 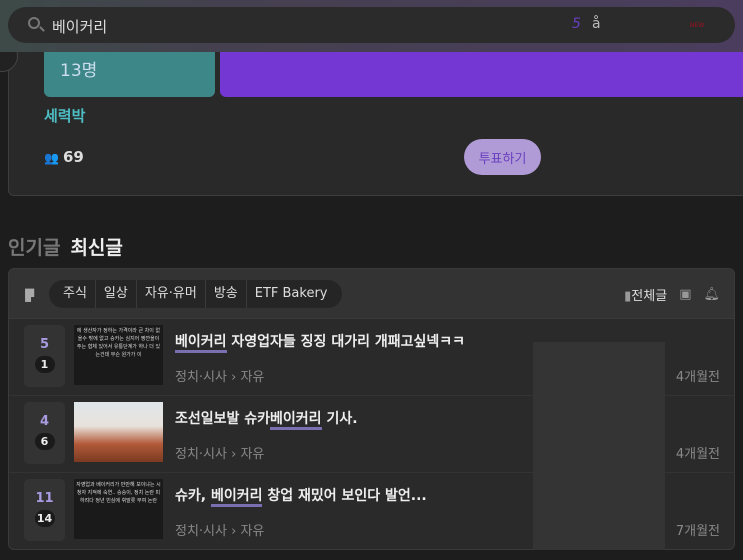 I want to click on comment-count: 1, so click(x=44, y=364).